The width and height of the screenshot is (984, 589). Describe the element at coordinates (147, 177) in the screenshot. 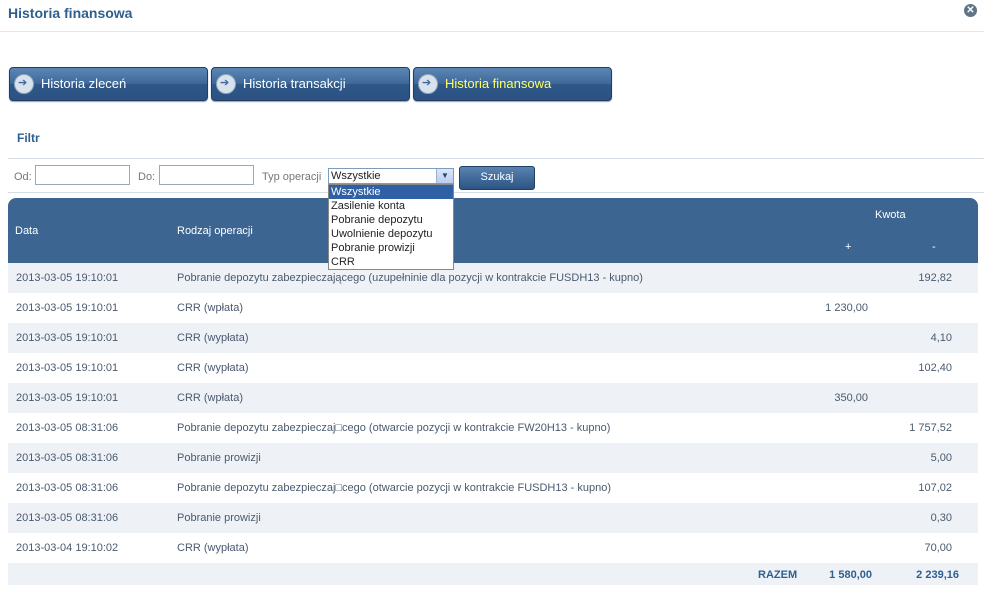

I see `do-label: Do:` at that location.